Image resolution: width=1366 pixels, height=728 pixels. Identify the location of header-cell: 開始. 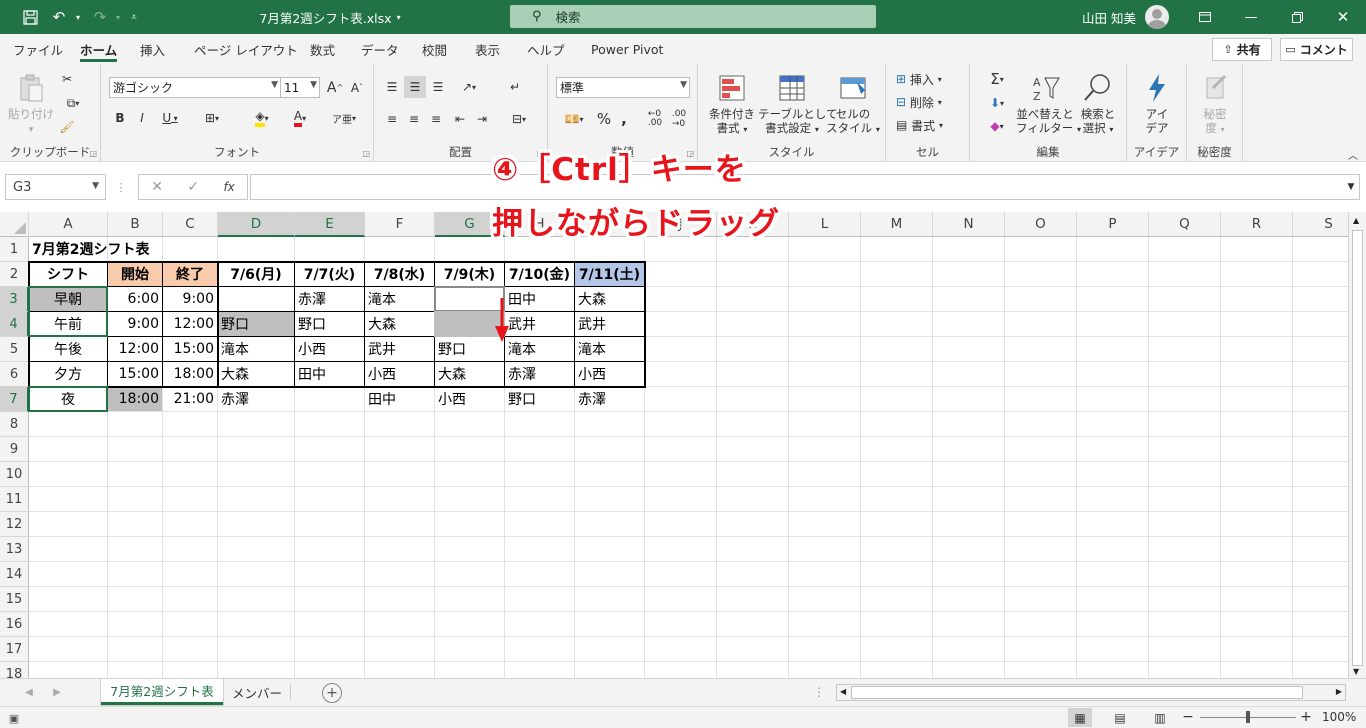
(135, 274).